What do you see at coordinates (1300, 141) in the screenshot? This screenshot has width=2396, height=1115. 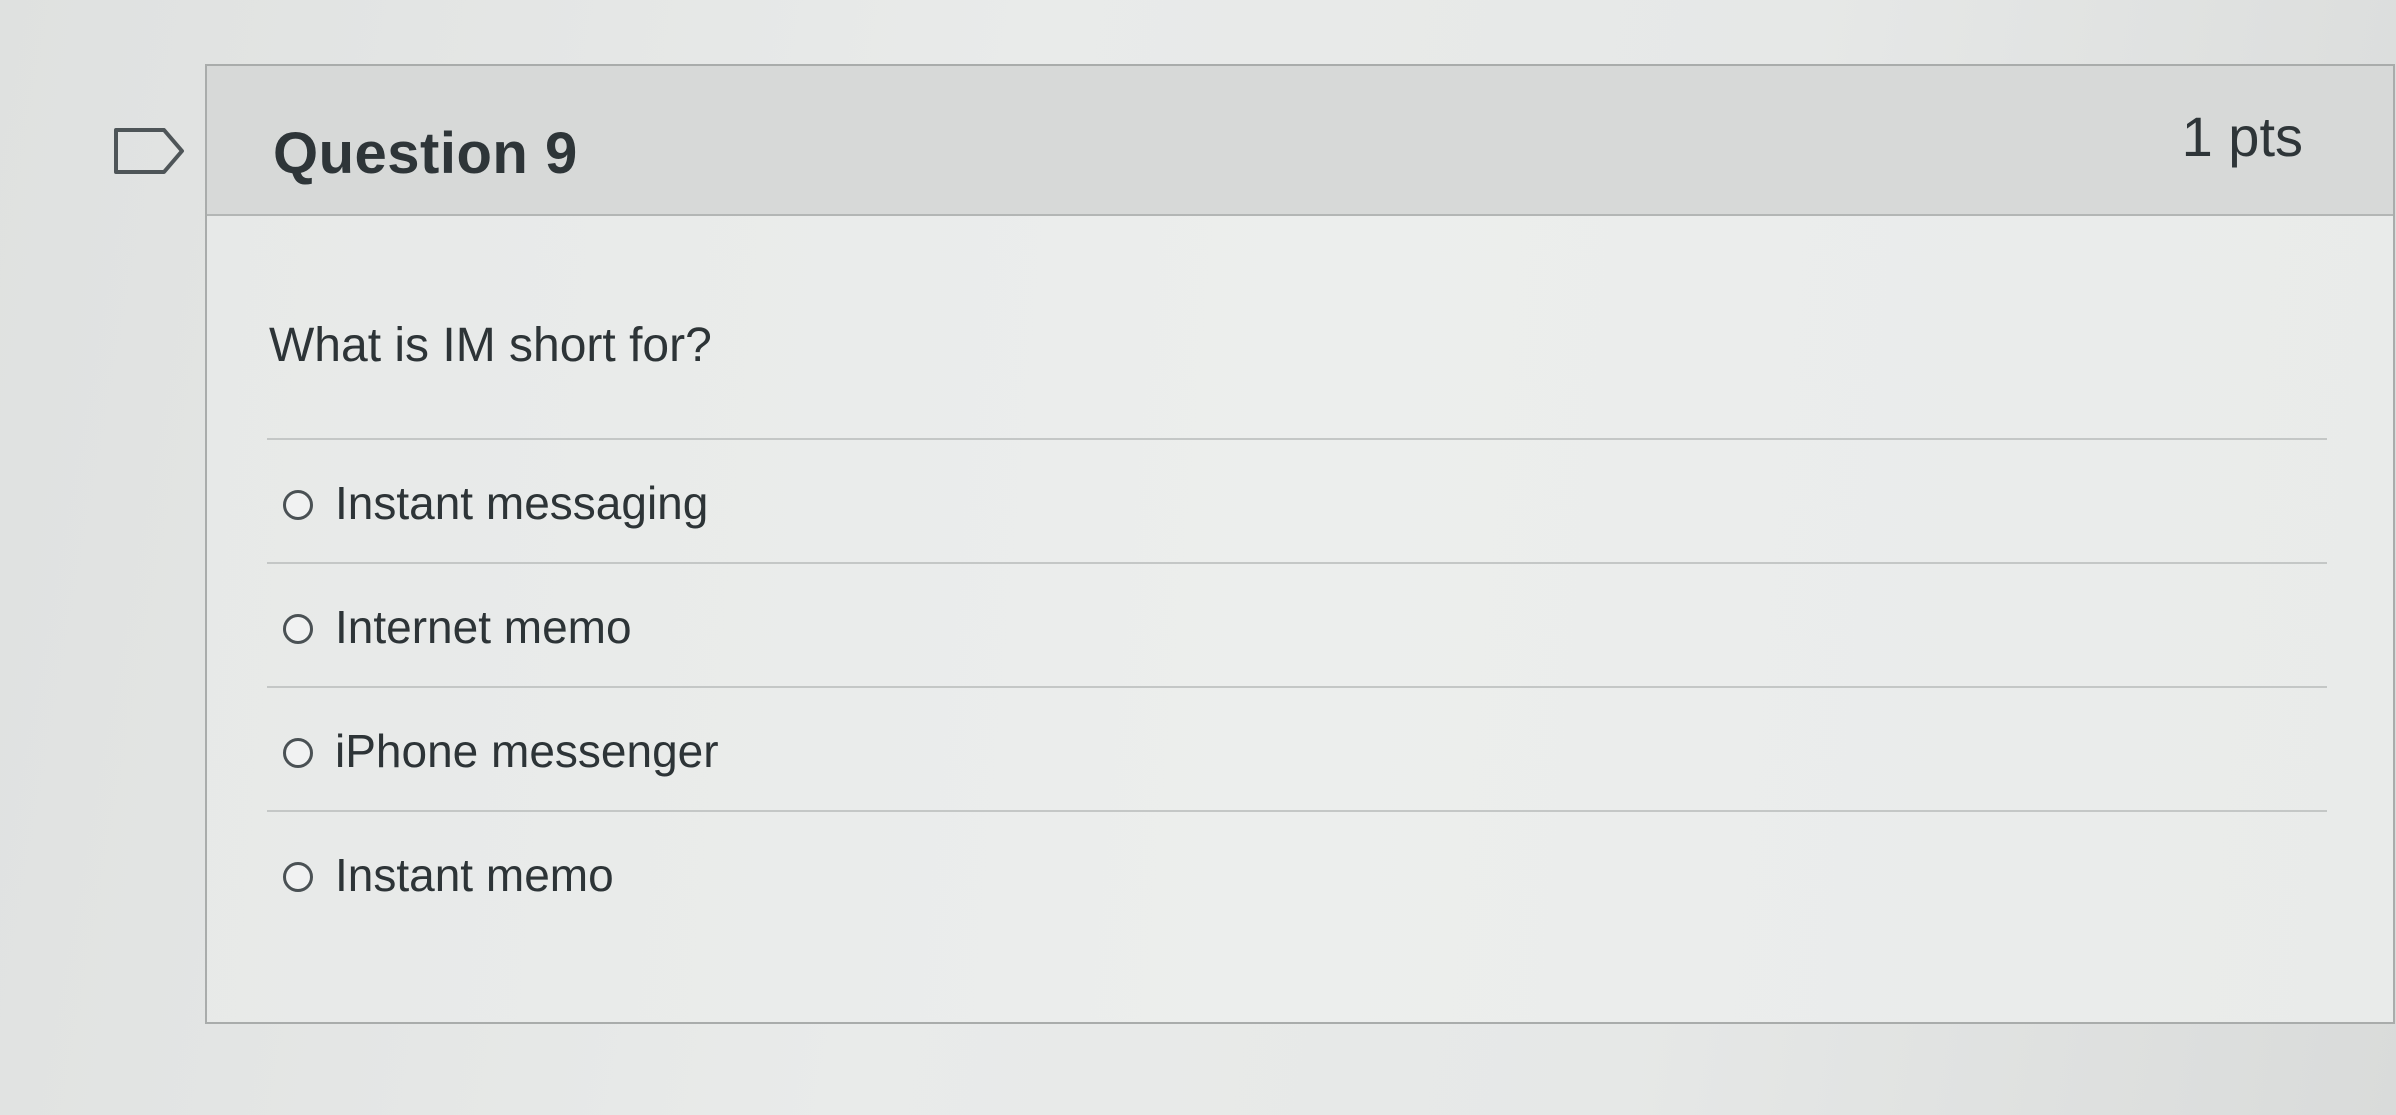 I see `question-header: Question 9 1 pts` at bounding box center [1300, 141].